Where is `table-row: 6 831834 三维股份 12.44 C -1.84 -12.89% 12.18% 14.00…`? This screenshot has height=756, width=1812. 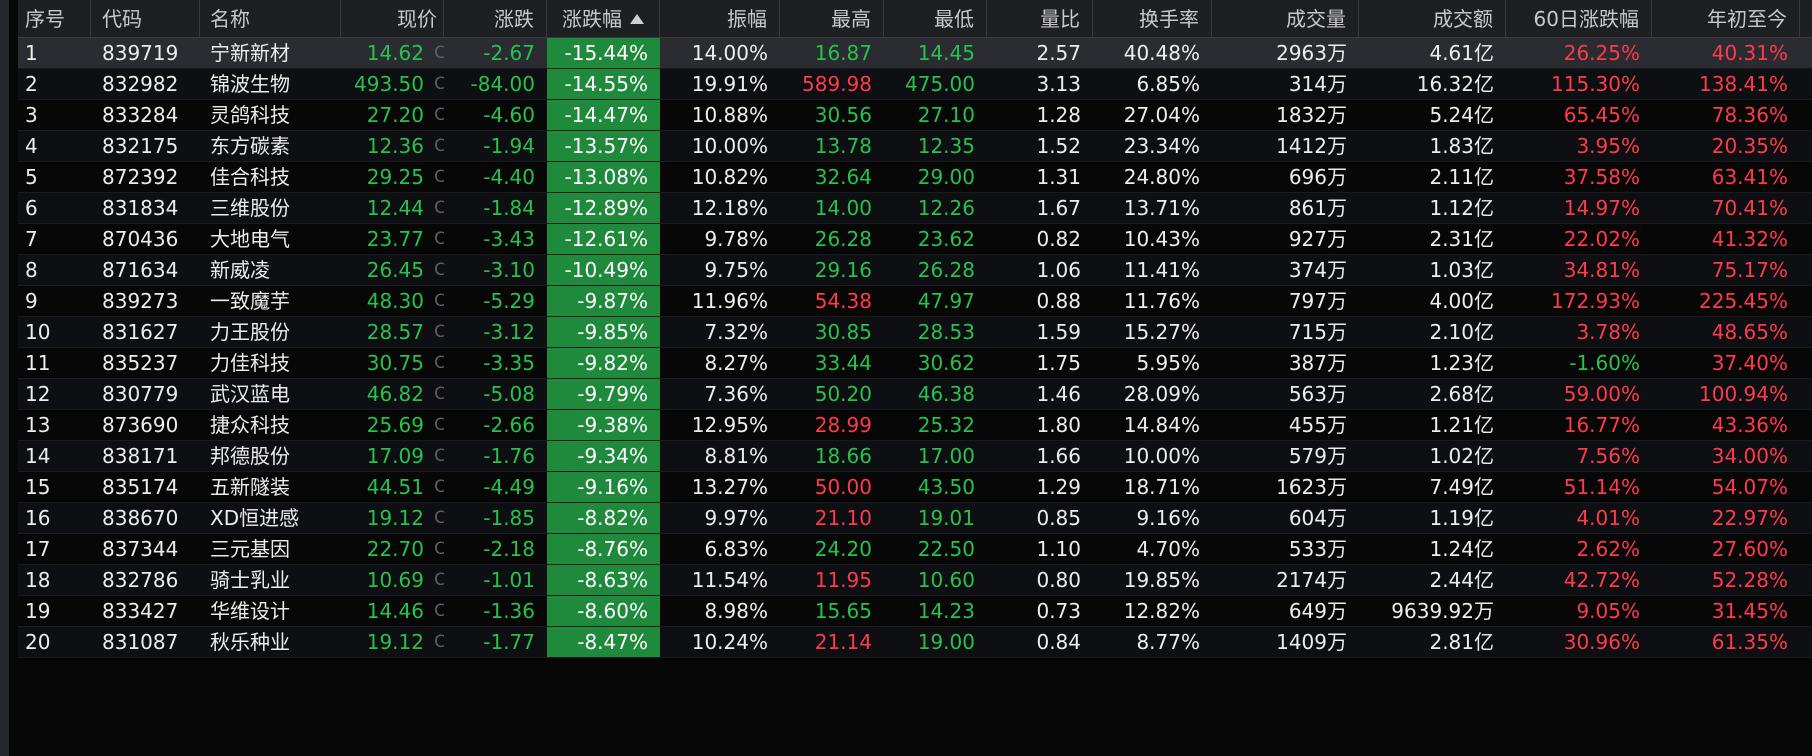 table-row: 6 831834 三维股份 12.44 C -1.84 -12.89% 12.18% 14.00… is located at coordinates (915, 208).